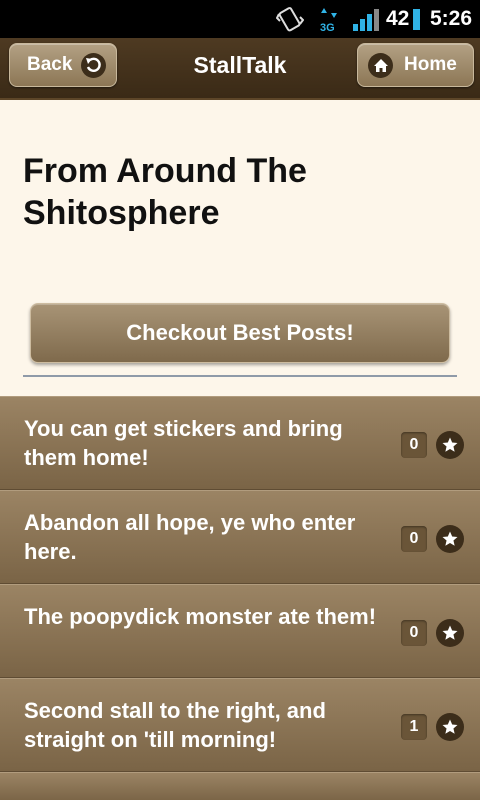 The image size is (480, 800). I want to click on back-arrow-icon, so click(93, 65).